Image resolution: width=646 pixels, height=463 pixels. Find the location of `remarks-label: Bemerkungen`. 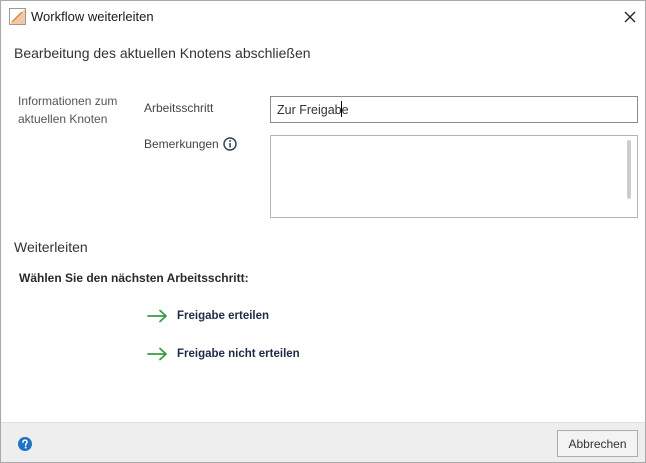

remarks-label: Bemerkungen is located at coordinates (181, 144).